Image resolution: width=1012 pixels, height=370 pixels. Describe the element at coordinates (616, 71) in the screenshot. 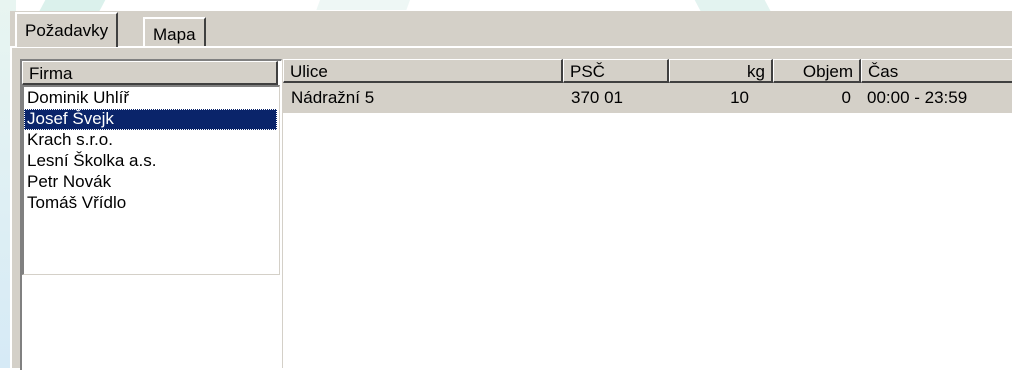

I see `column-header-psc: PSČ` at that location.